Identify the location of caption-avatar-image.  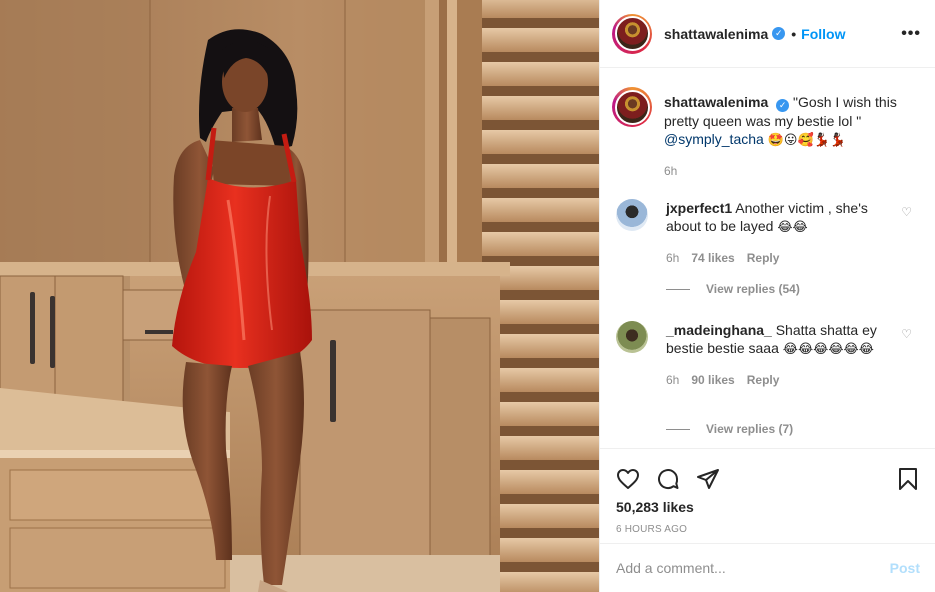
(632, 107).